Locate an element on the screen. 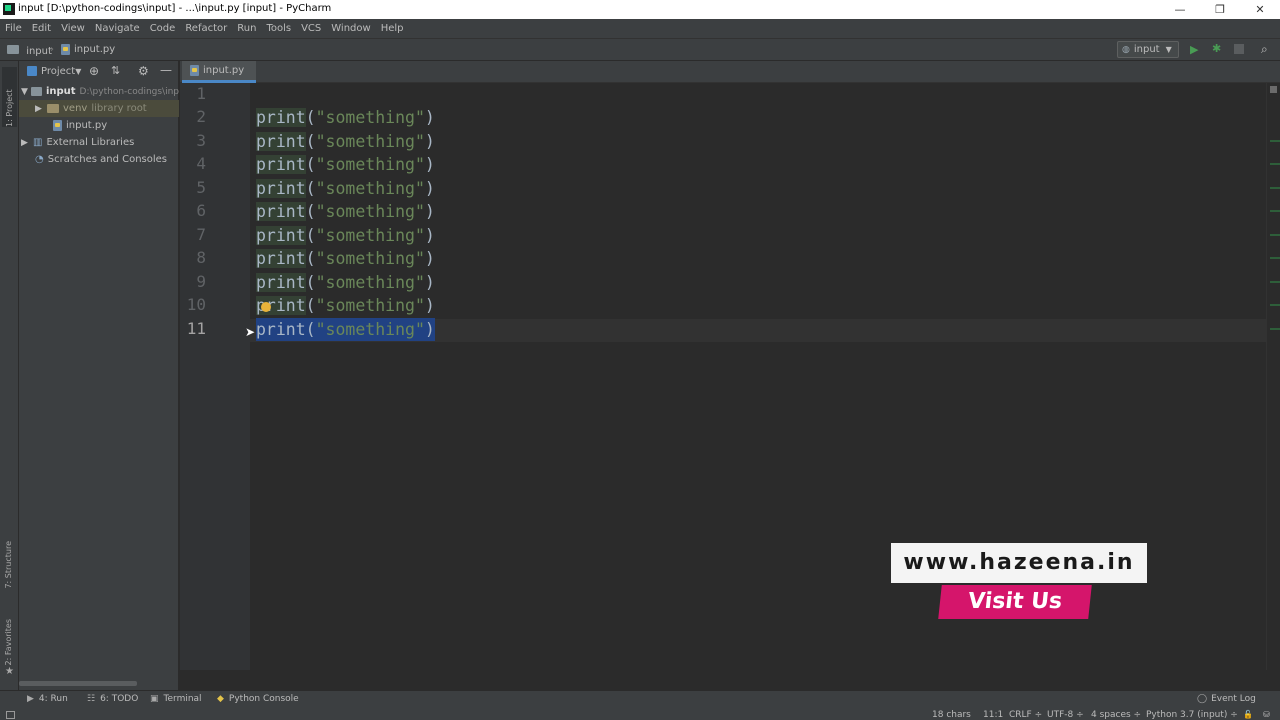 This screenshot has width=1280, height=720. search-icon: ⌕ is located at coordinates (1264, 49).